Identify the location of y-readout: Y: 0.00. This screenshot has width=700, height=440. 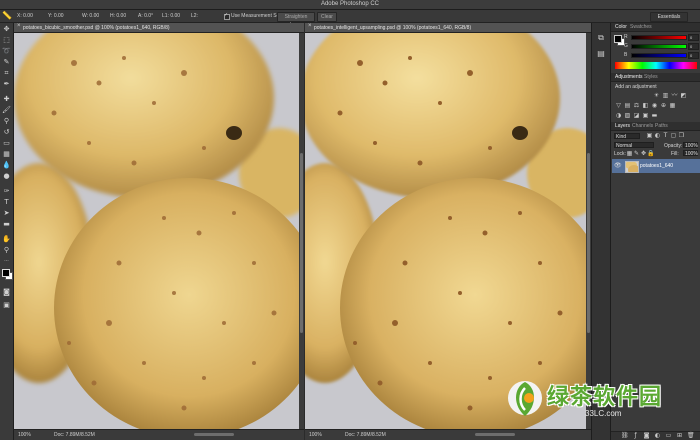
(56, 16).